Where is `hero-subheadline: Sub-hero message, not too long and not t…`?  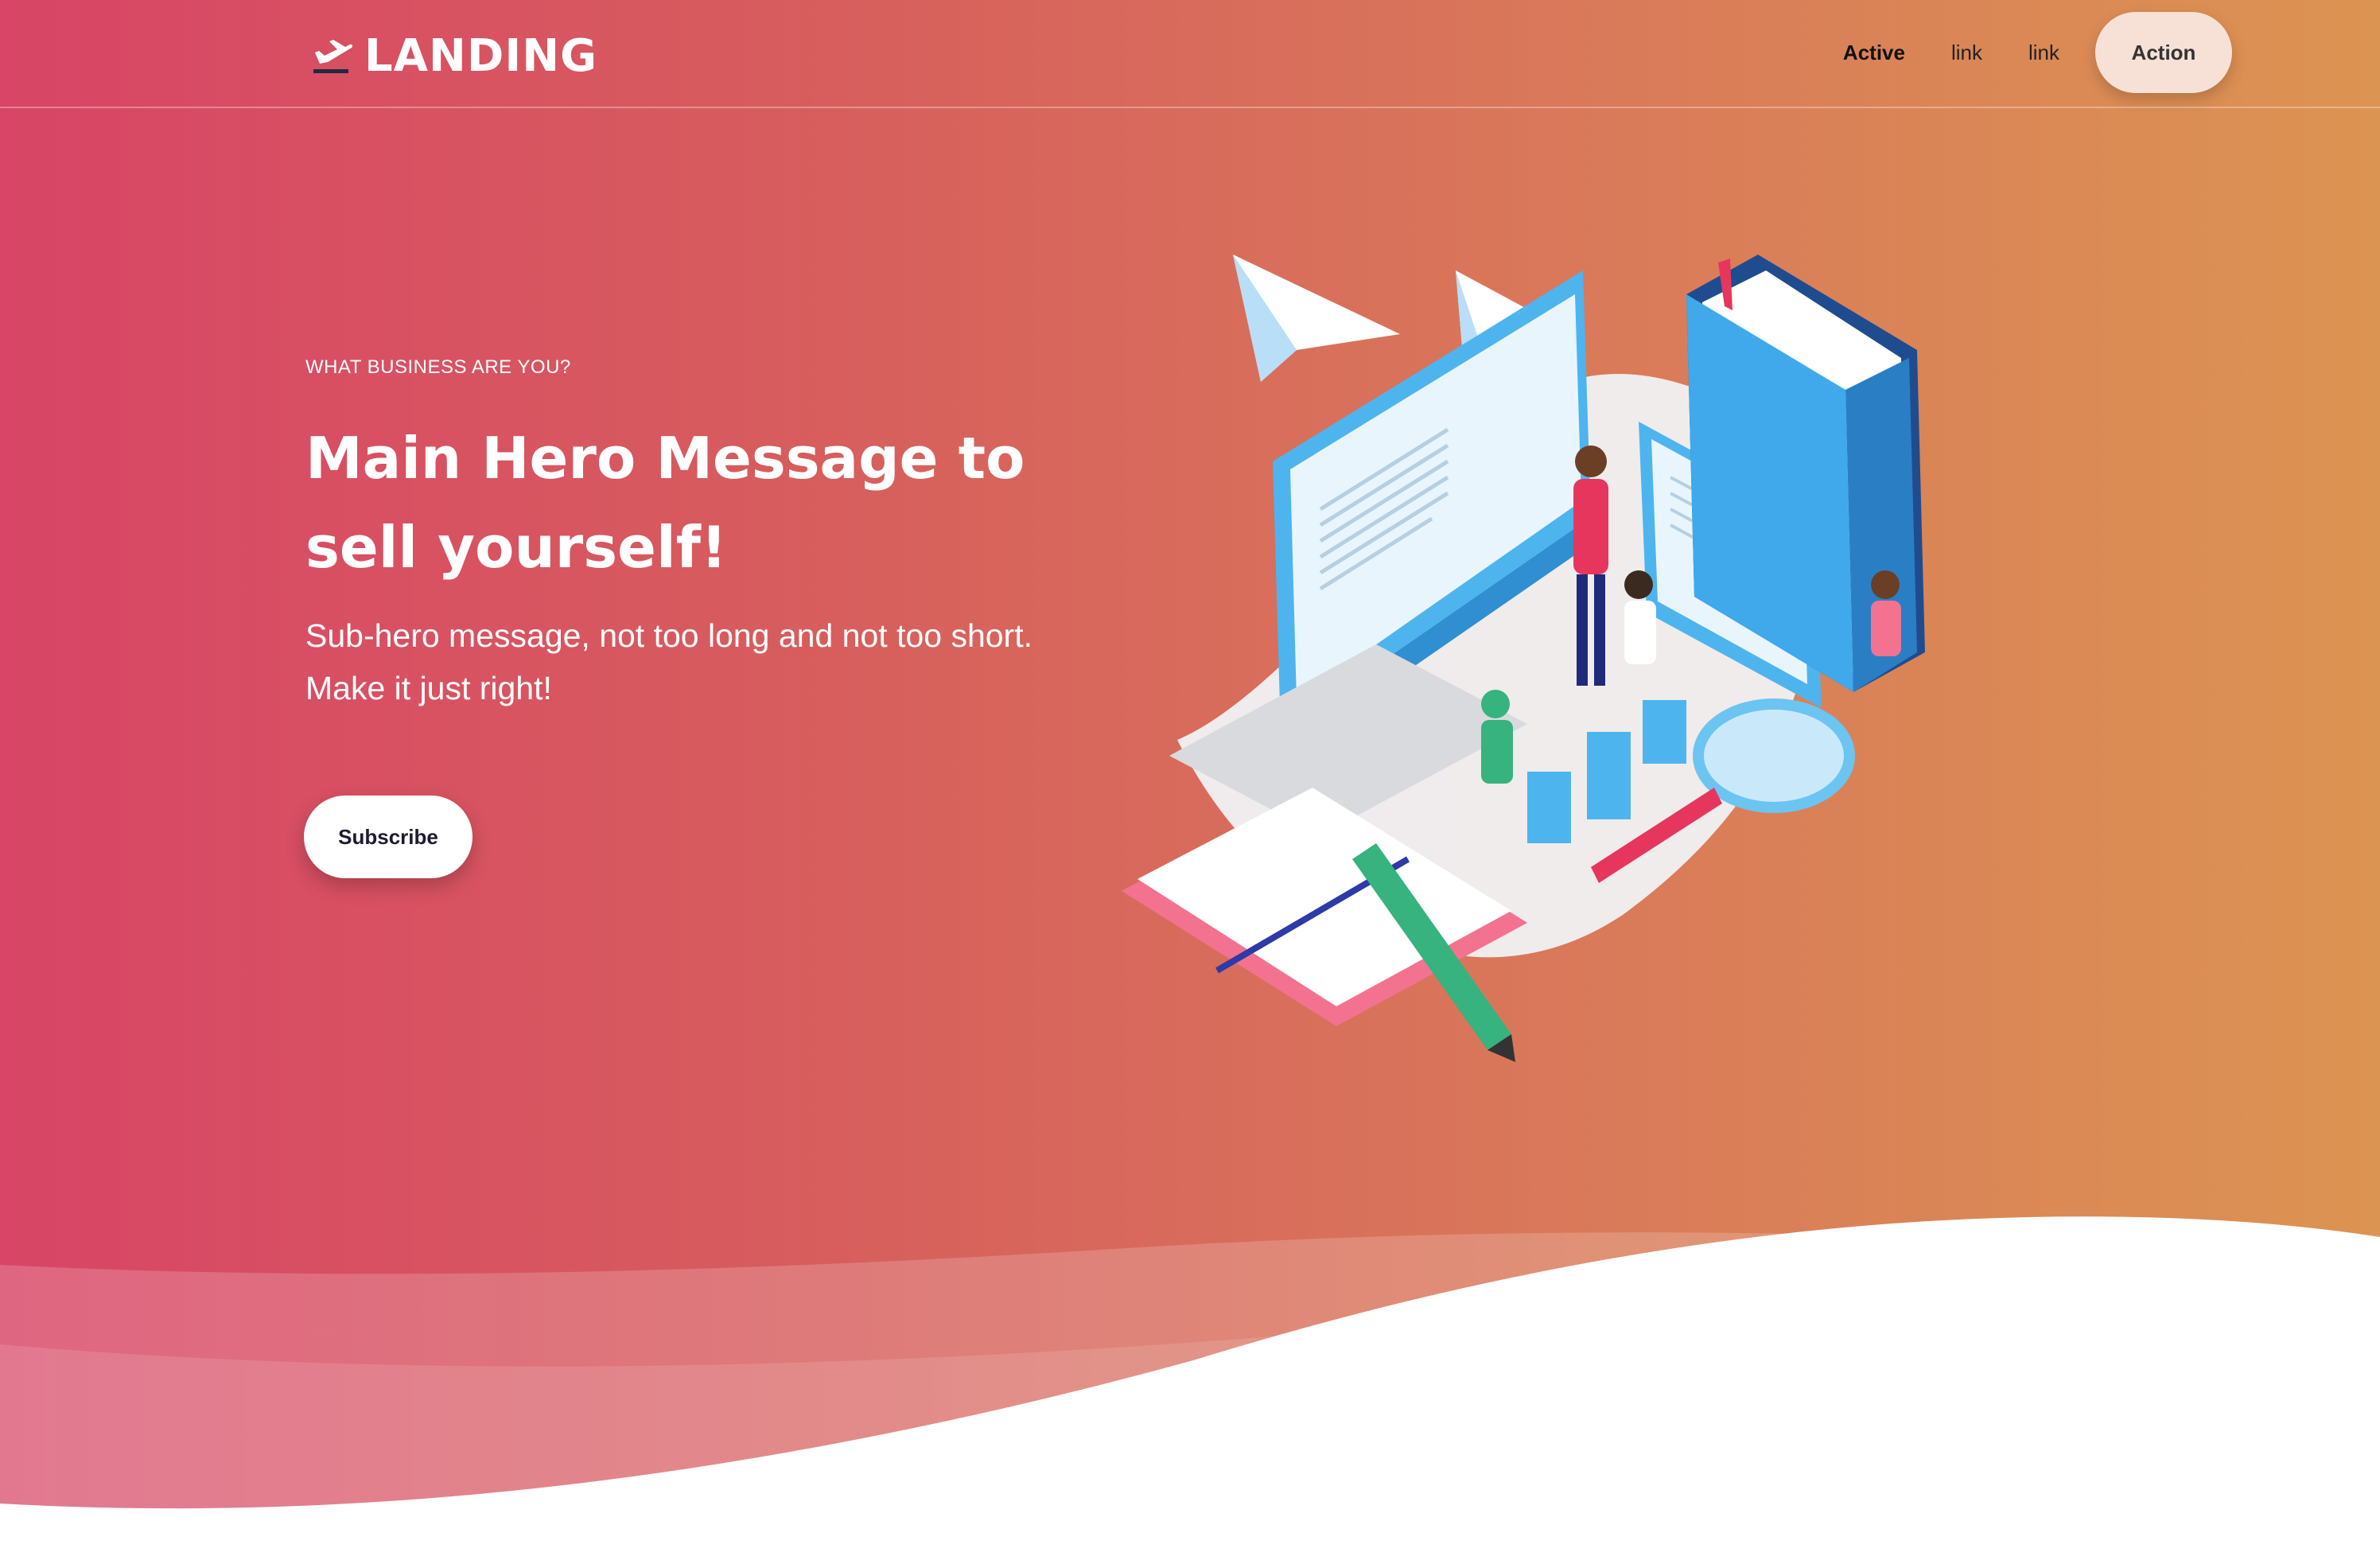
hero-subheadline: Sub-hero message, not too long and not t… is located at coordinates (668, 661).